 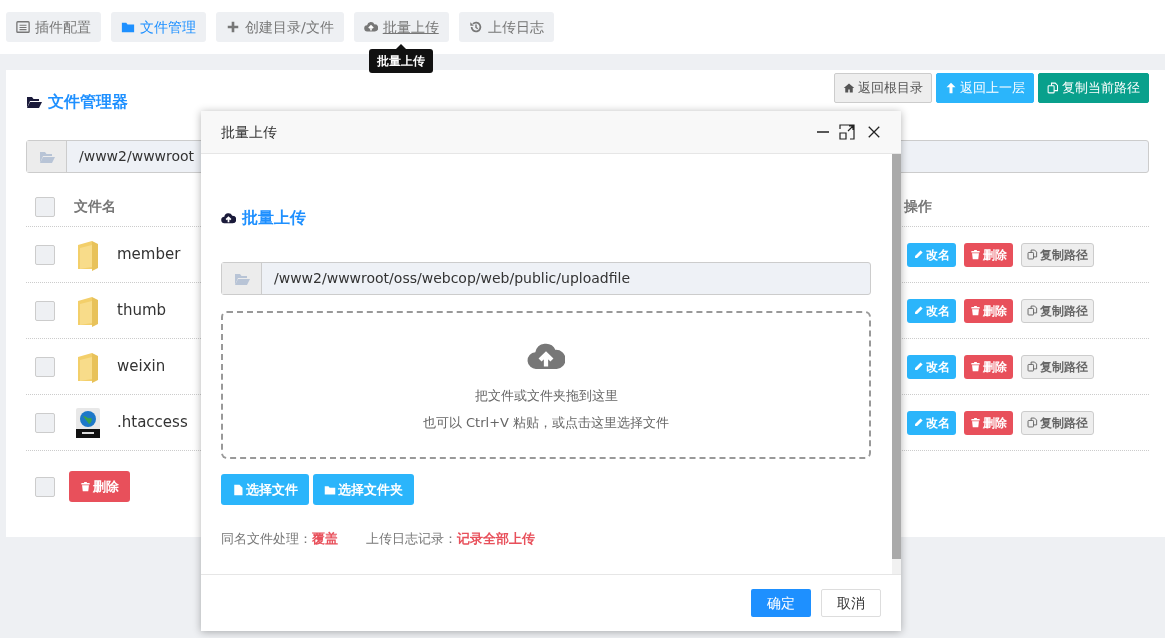 I want to click on nav-button: 返回根目录, so click(x=883, y=88).